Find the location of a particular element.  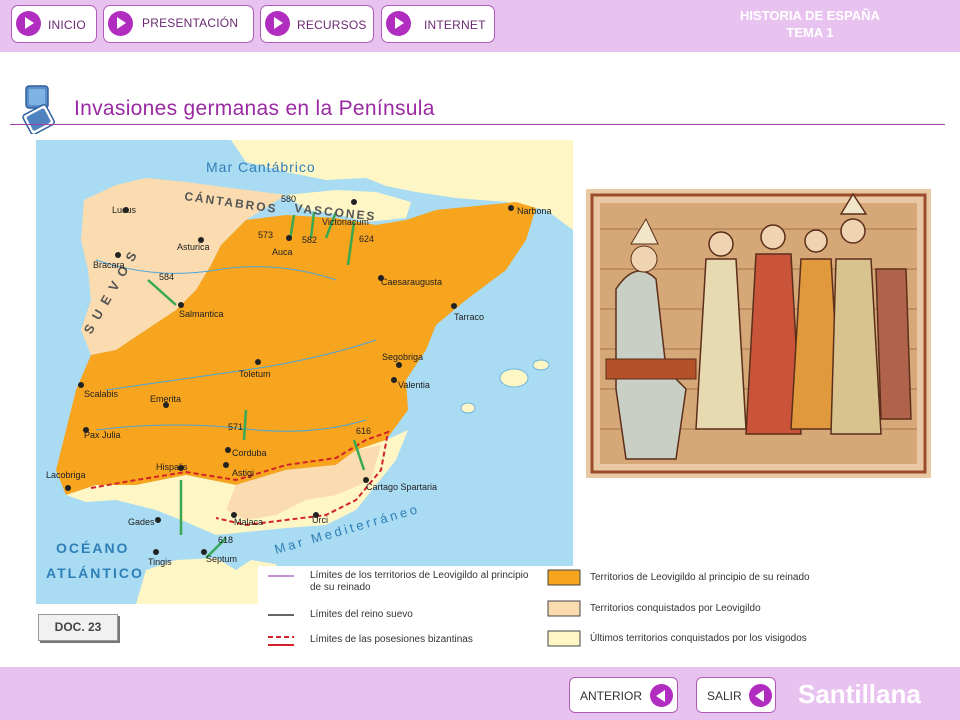

sea-label: ATLÁNTICO is located at coordinates (95, 573).